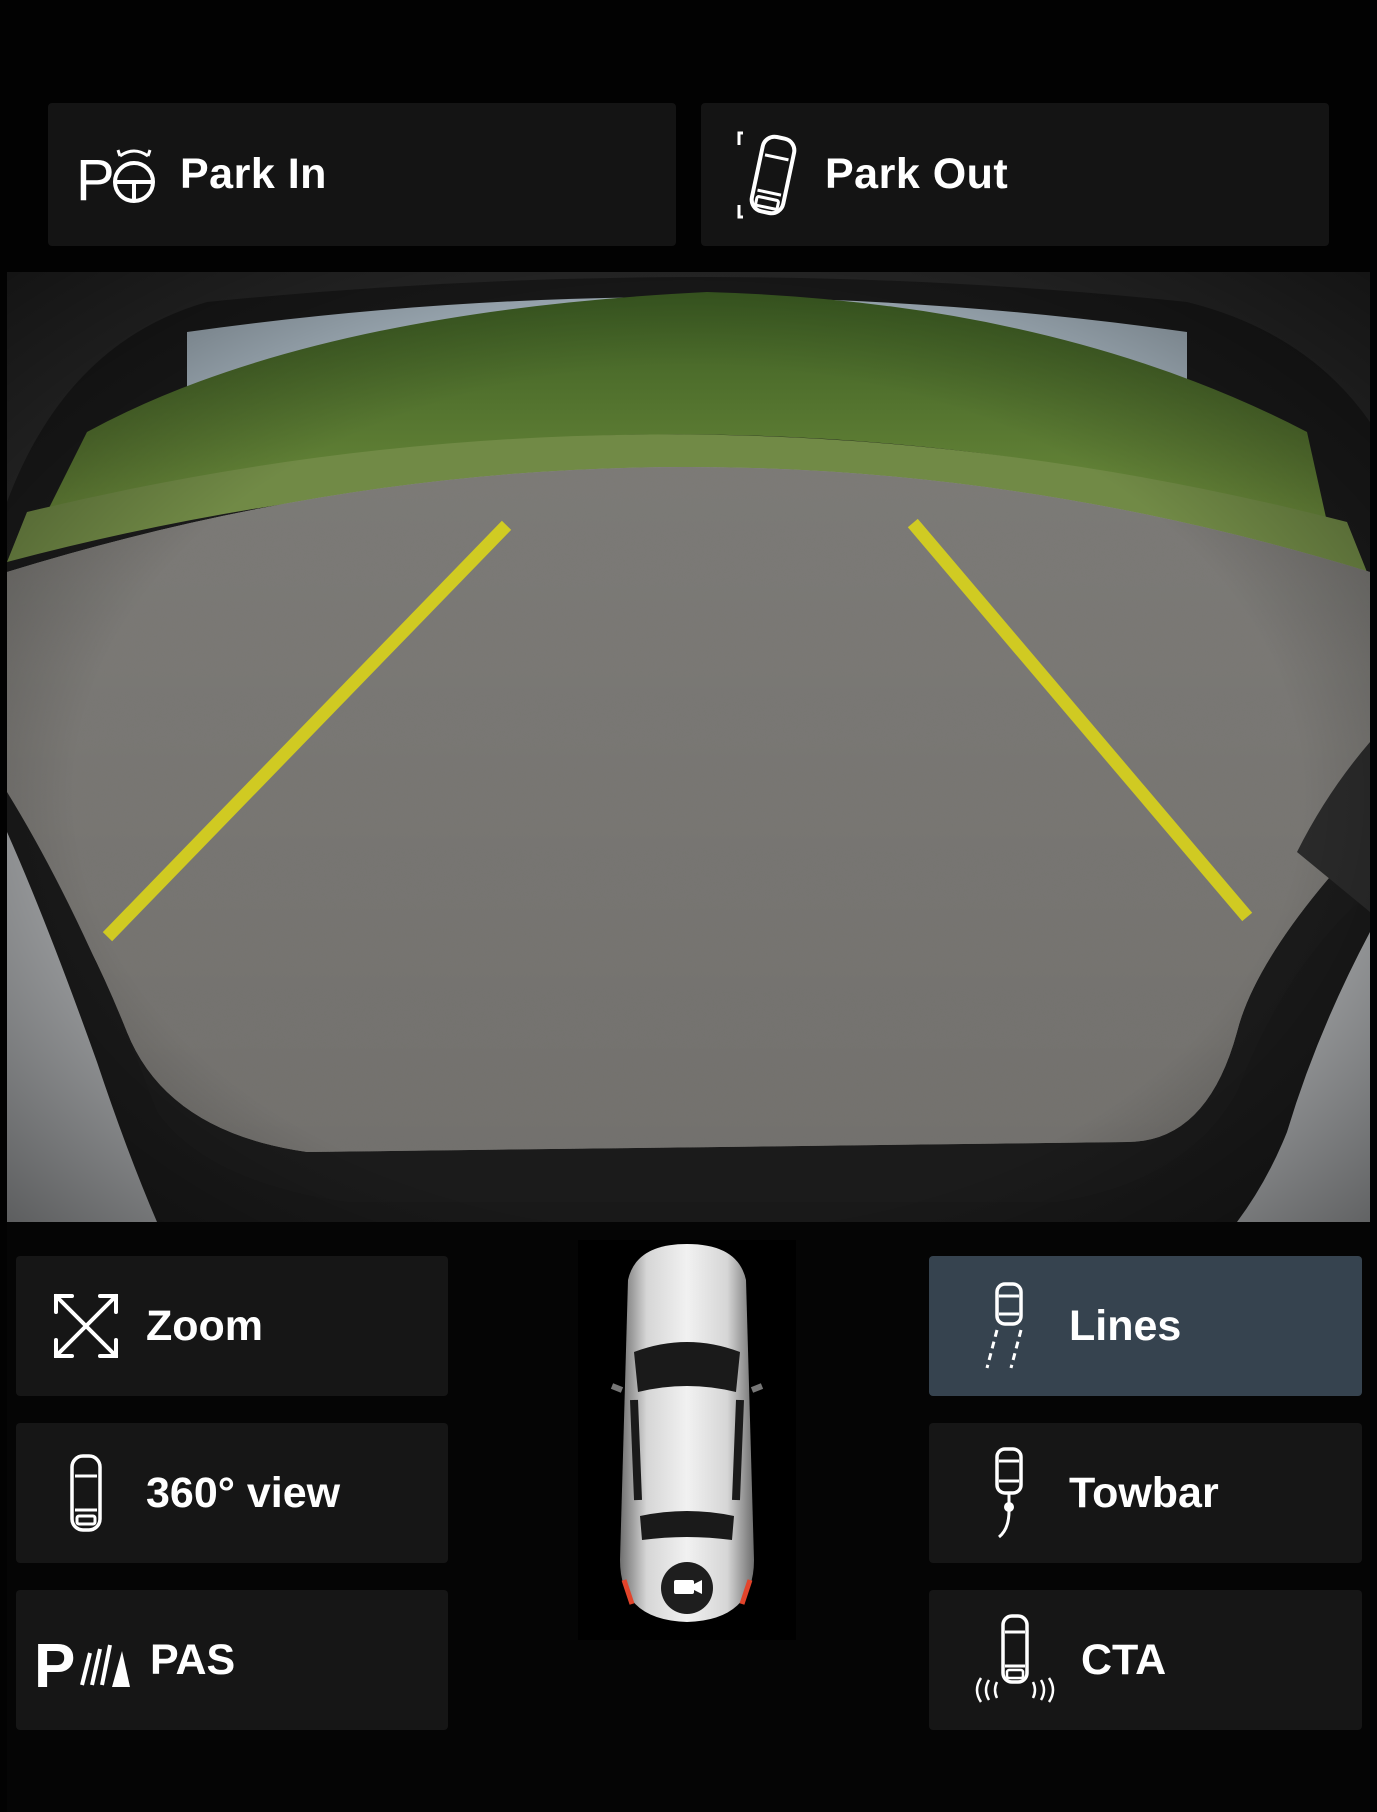 This screenshot has width=1377, height=1812. Describe the element at coordinates (205, 1325) in the screenshot. I see `zoom-label: Zoom` at that location.